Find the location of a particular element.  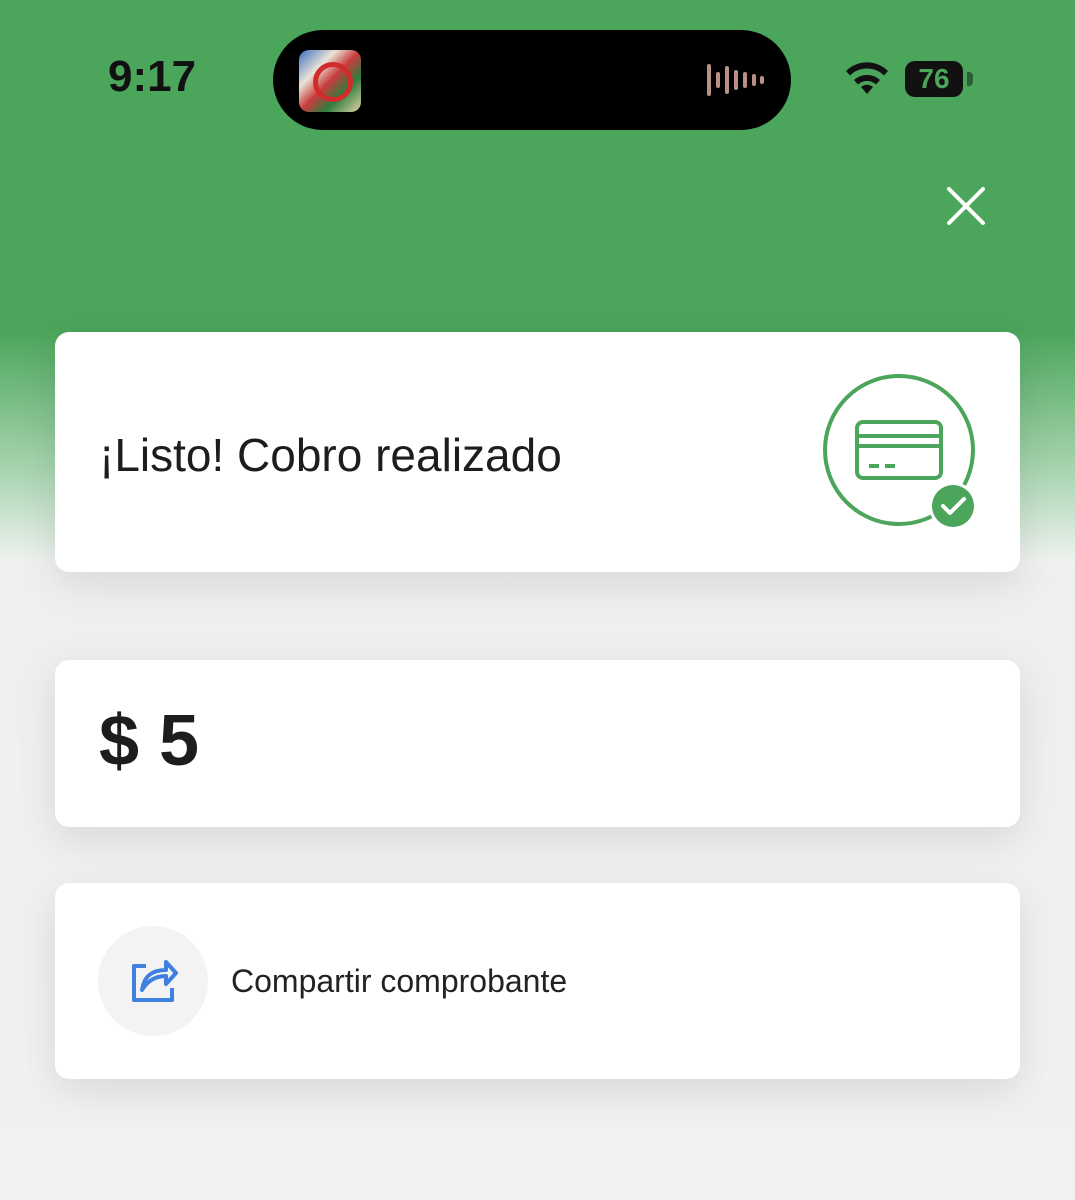

share-receipt-button: Compartir comprobante is located at coordinates (537, 981).